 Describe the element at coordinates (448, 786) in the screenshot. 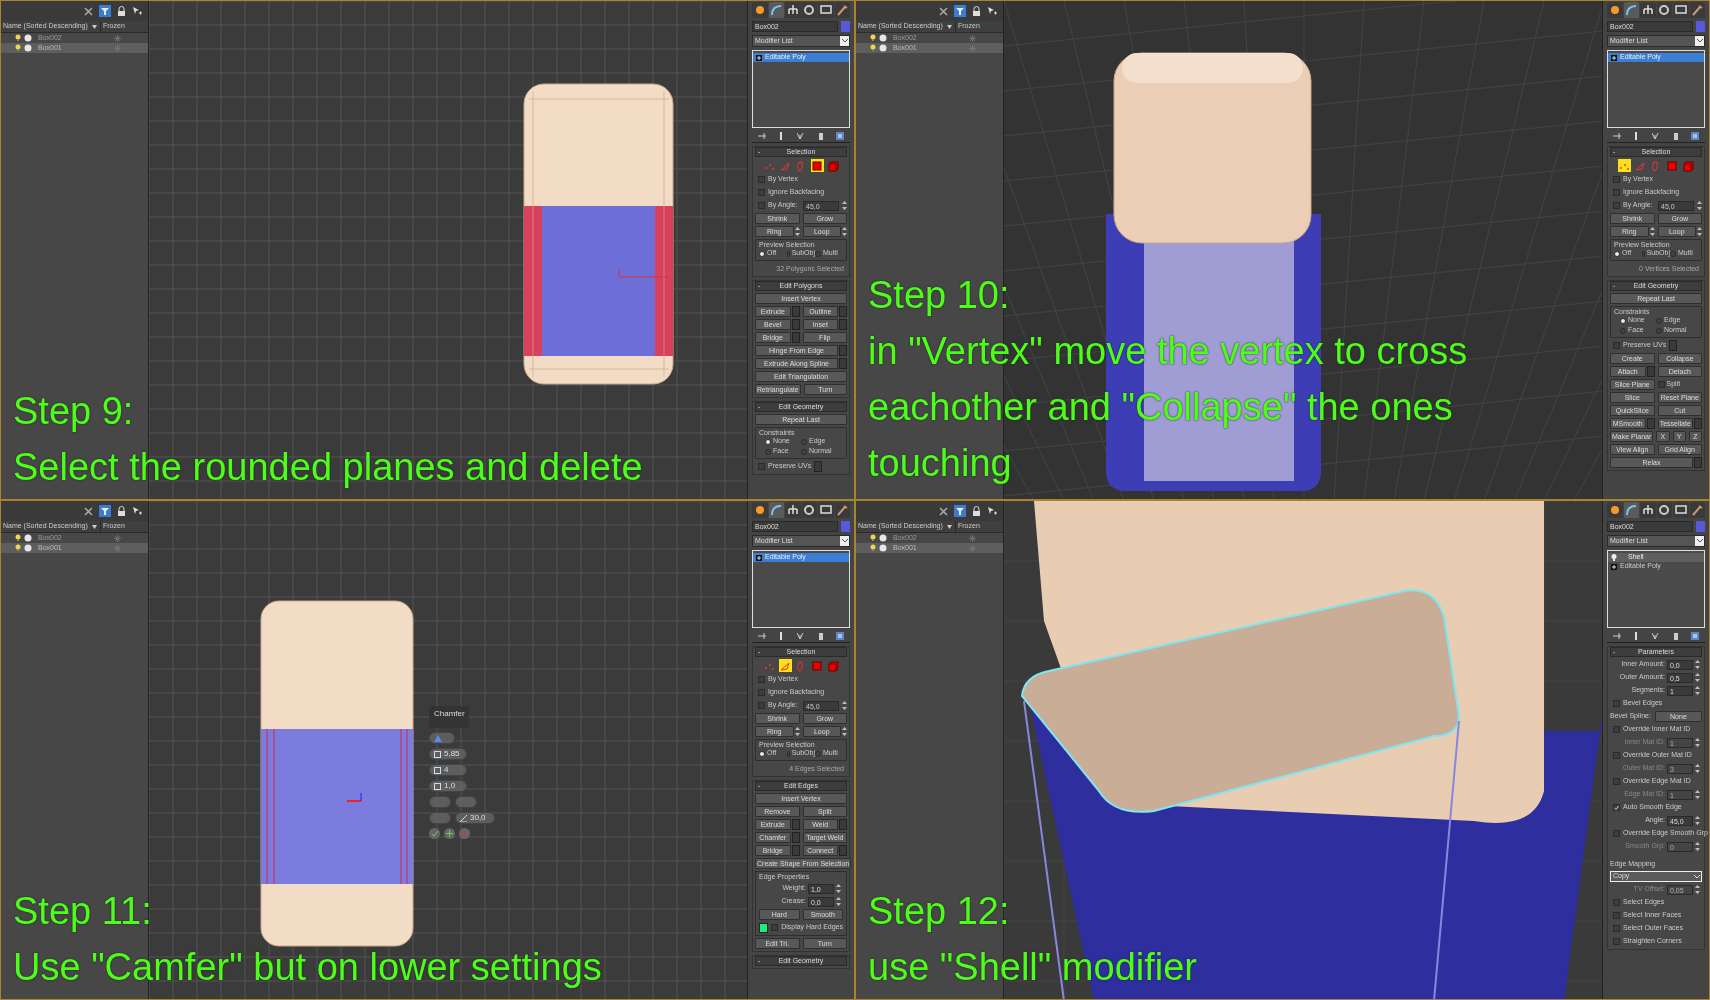

I see `value-field: 1,0` at that location.